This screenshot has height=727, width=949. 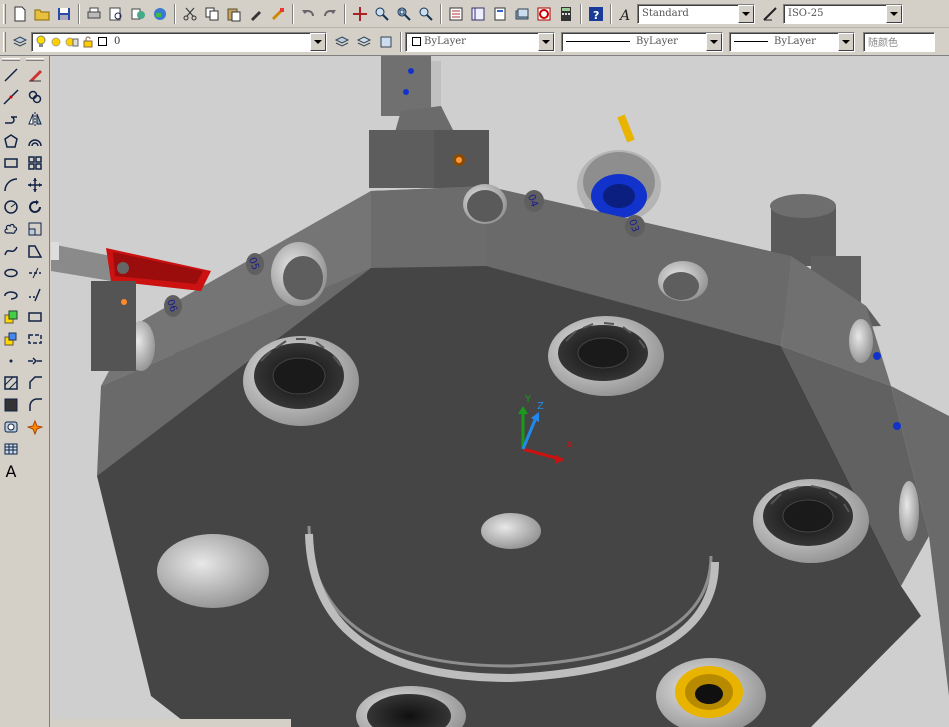 I want to click on tool-palettes-icon, so click(x=500, y=14).